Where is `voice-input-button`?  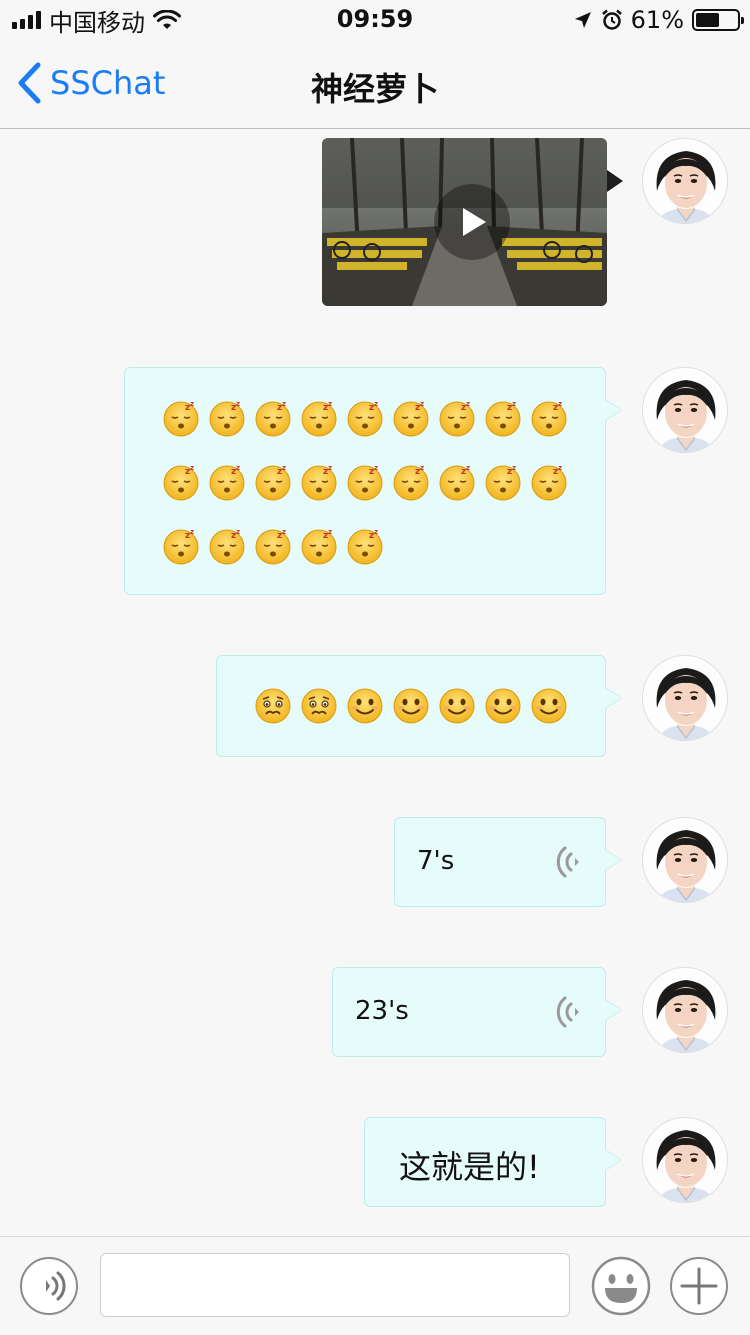
voice-input-button is located at coordinates (49, 1286).